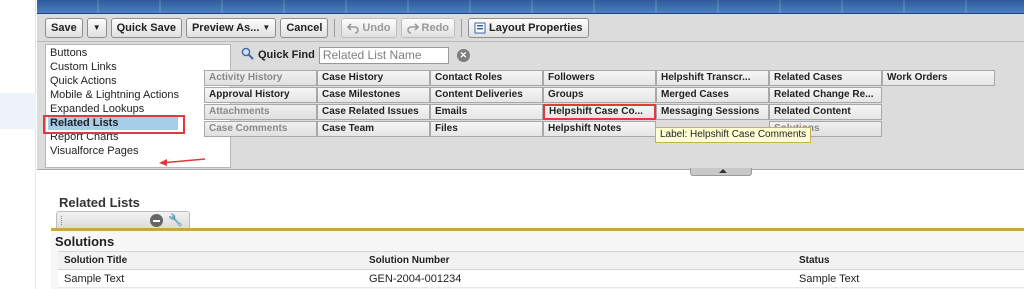 This screenshot has height=289, width=1024. Describe the element at coordinates (578, 278) in the screenshot. I see `table-cell: GEN-2004-001234` at that location.